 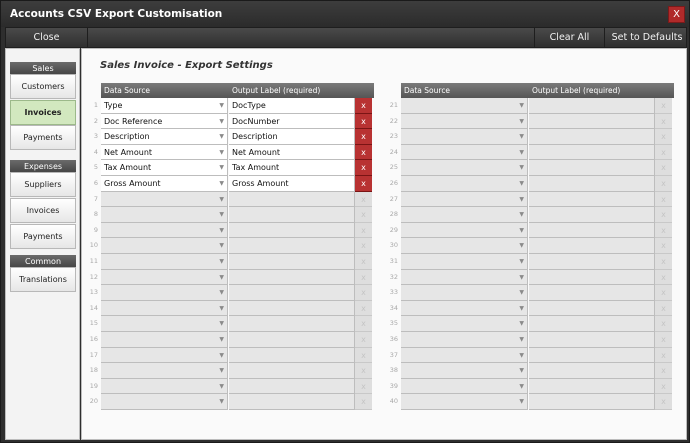 I want to click on data-source-select: Gross Amount ▼, so click(x=164, y=184).